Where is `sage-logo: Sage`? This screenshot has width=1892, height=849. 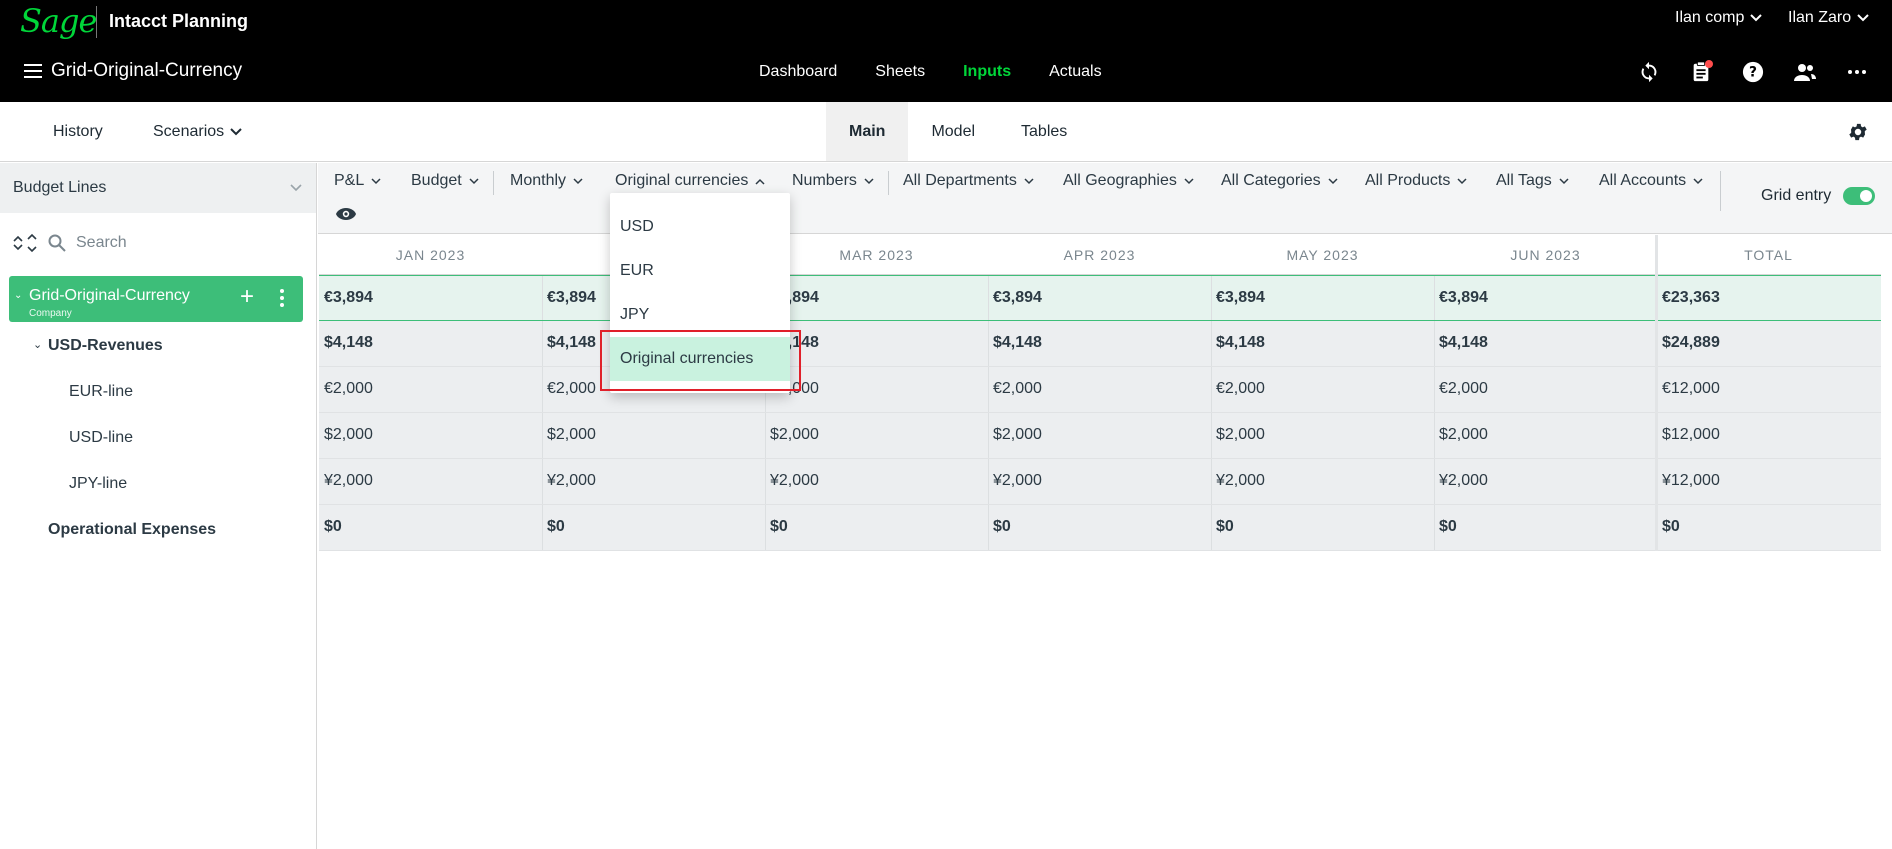 sage-logo: Sage is located at coordinates (58, 21).